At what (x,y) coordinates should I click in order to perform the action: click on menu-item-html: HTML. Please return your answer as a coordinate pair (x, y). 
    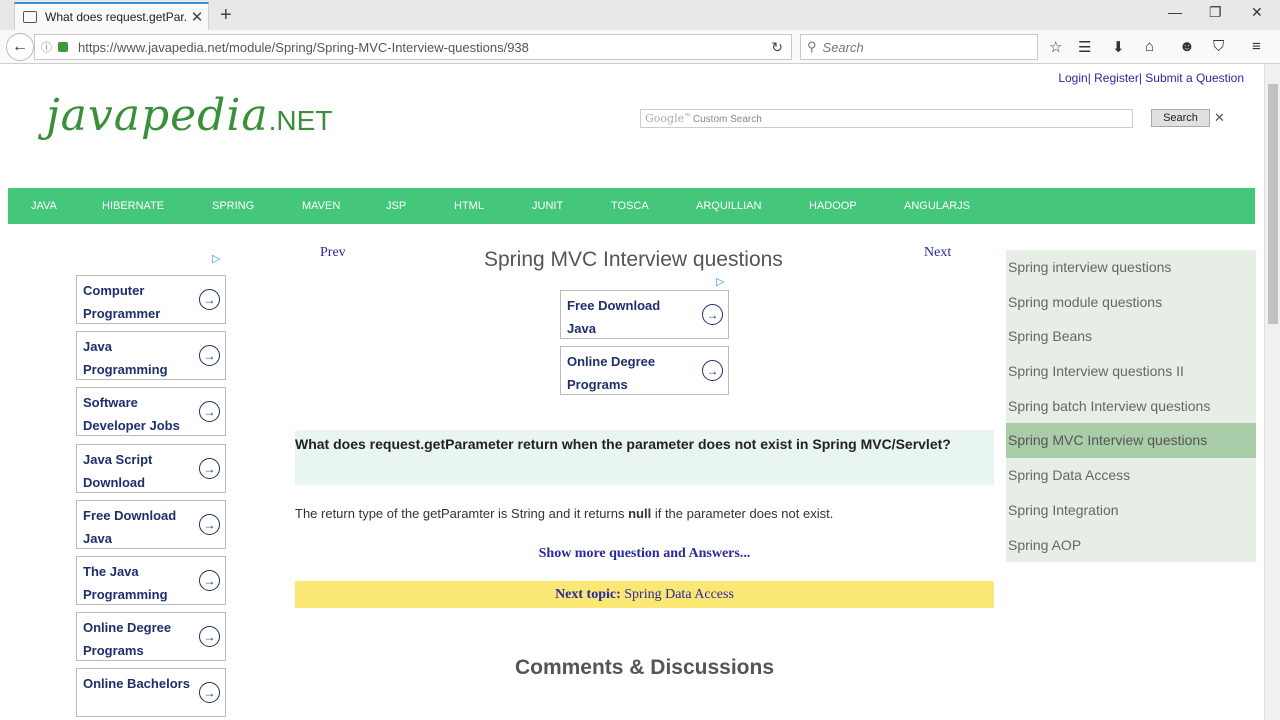
    Looking at the image, I should click on (469, 206).